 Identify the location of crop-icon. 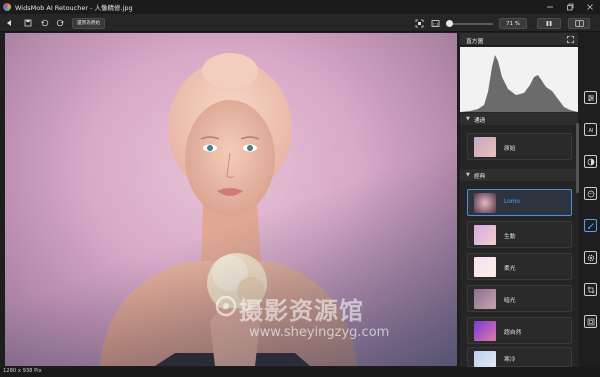
(590, 289).